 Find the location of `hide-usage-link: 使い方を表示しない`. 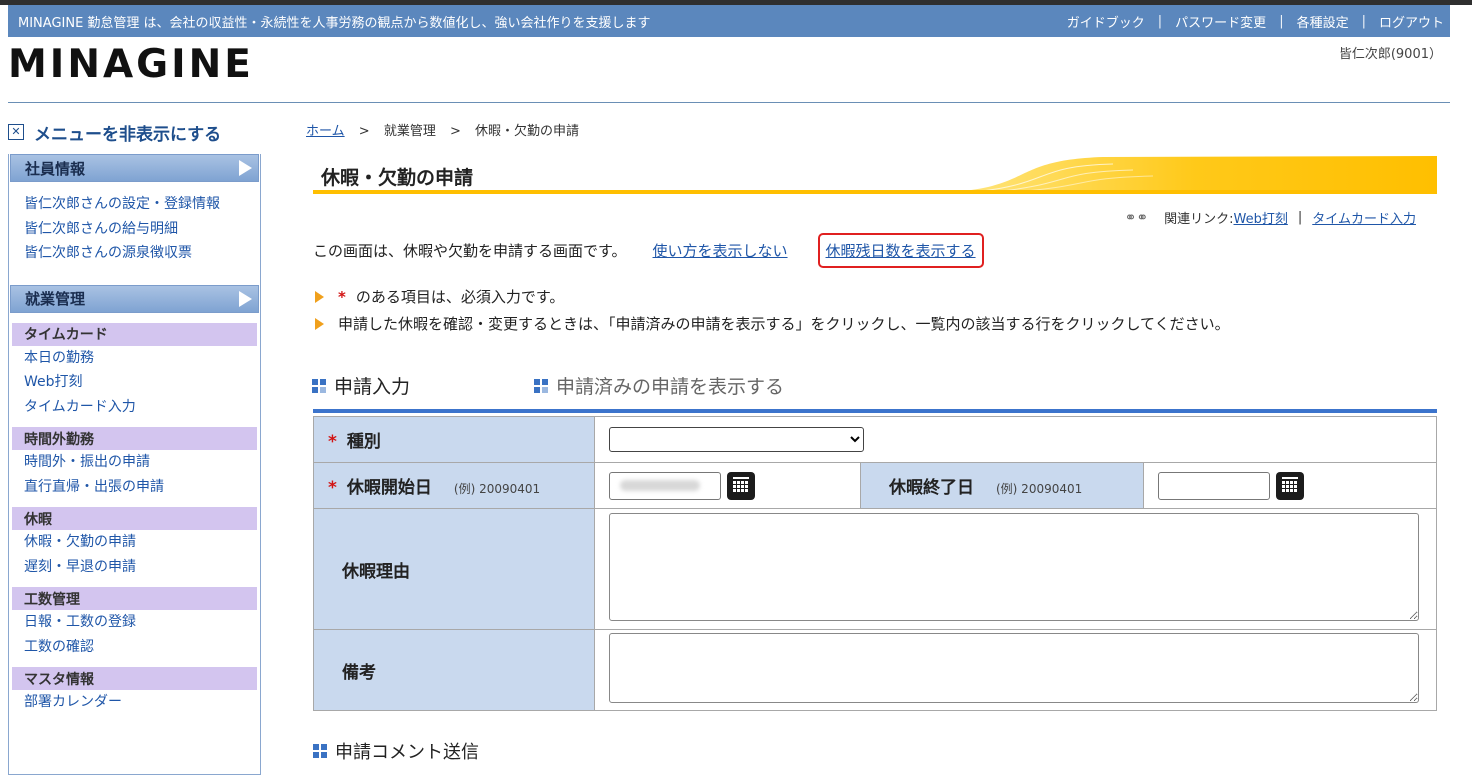

hide-usage-link: 使い方を表示しない is located at coordinates (720, 250).